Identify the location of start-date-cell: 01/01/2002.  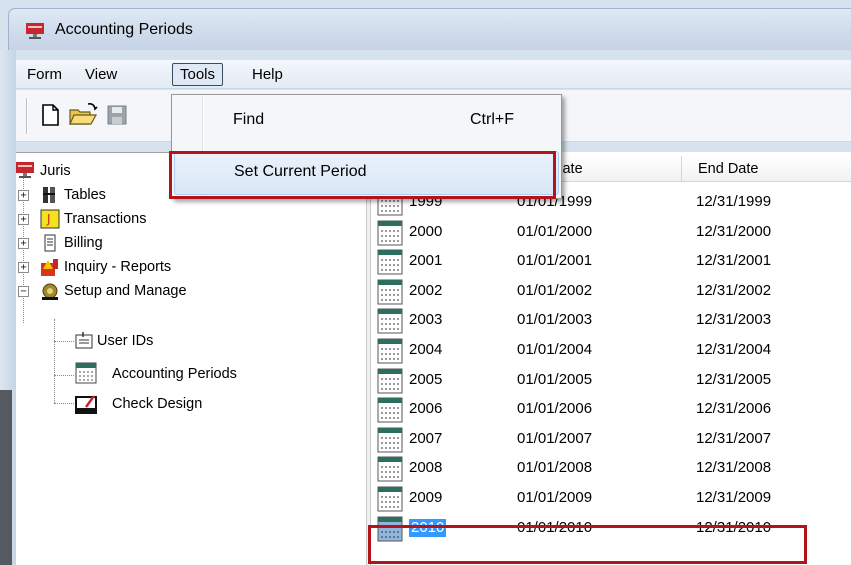
(555, 290).